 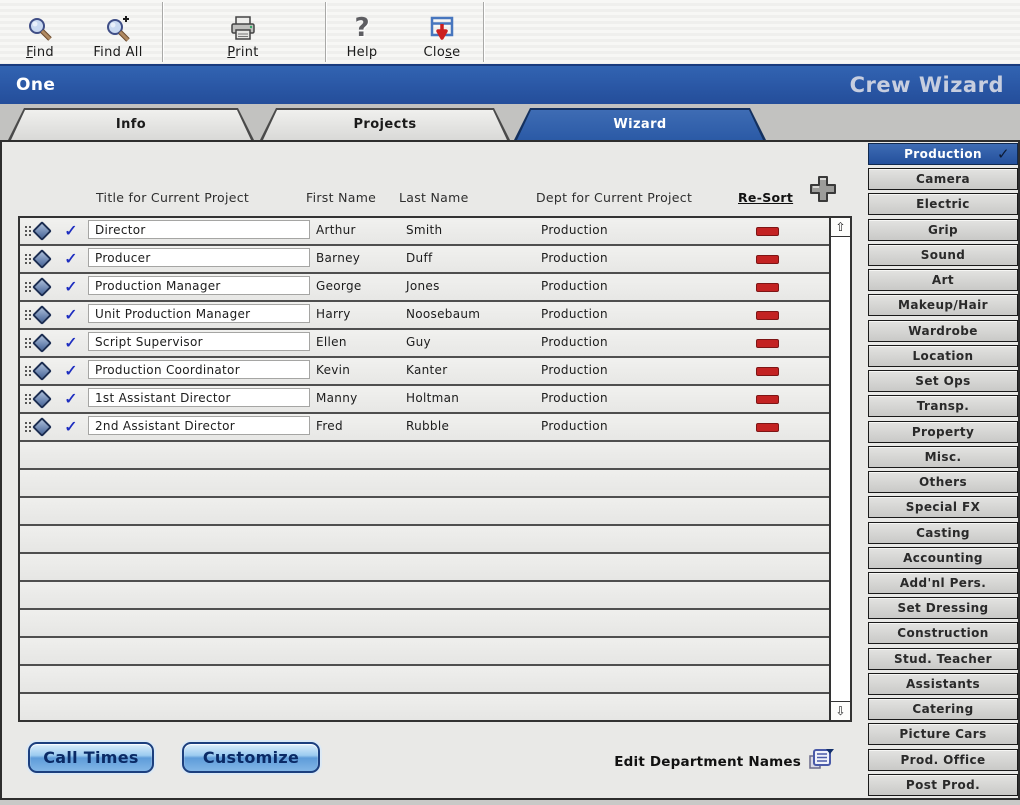 What do you see at coordinates (251, 757) in the screenshot?
I see `customize-button: Customize` at bounding box center [251, 757].